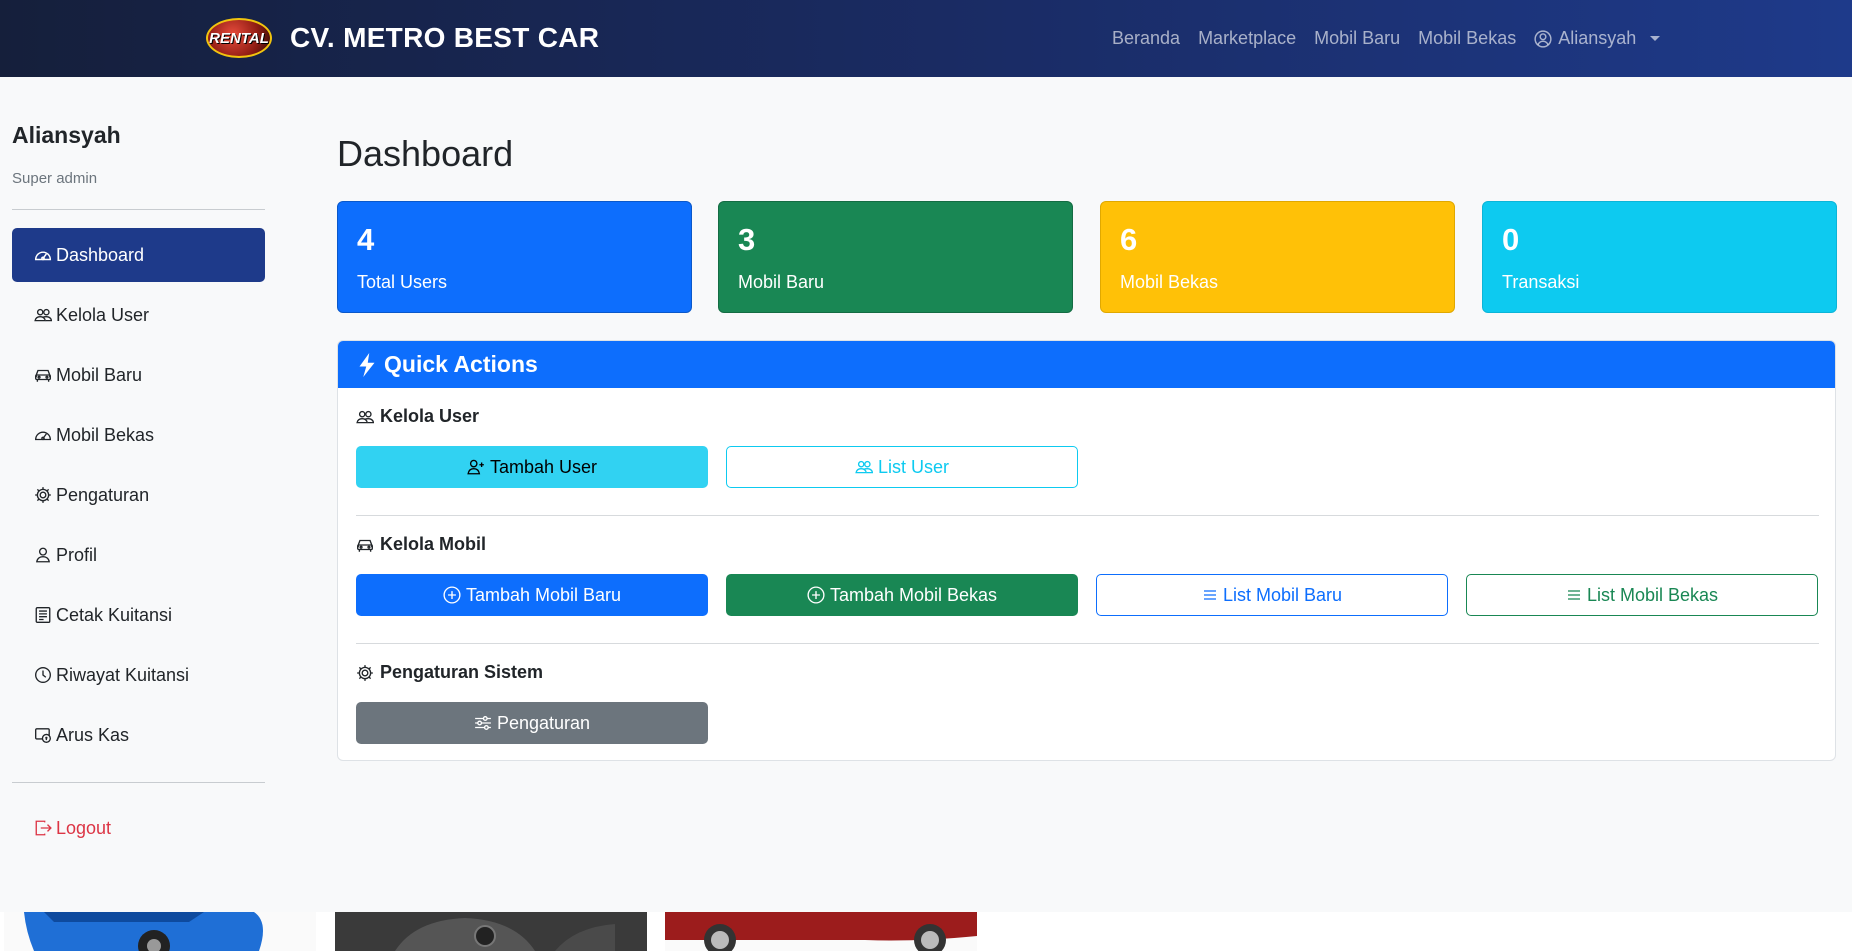 This screenshot has width=1852, height=951. Describe the element at coordinates (160, 931) in the screenshot. I see `car-image-blue` at that location.